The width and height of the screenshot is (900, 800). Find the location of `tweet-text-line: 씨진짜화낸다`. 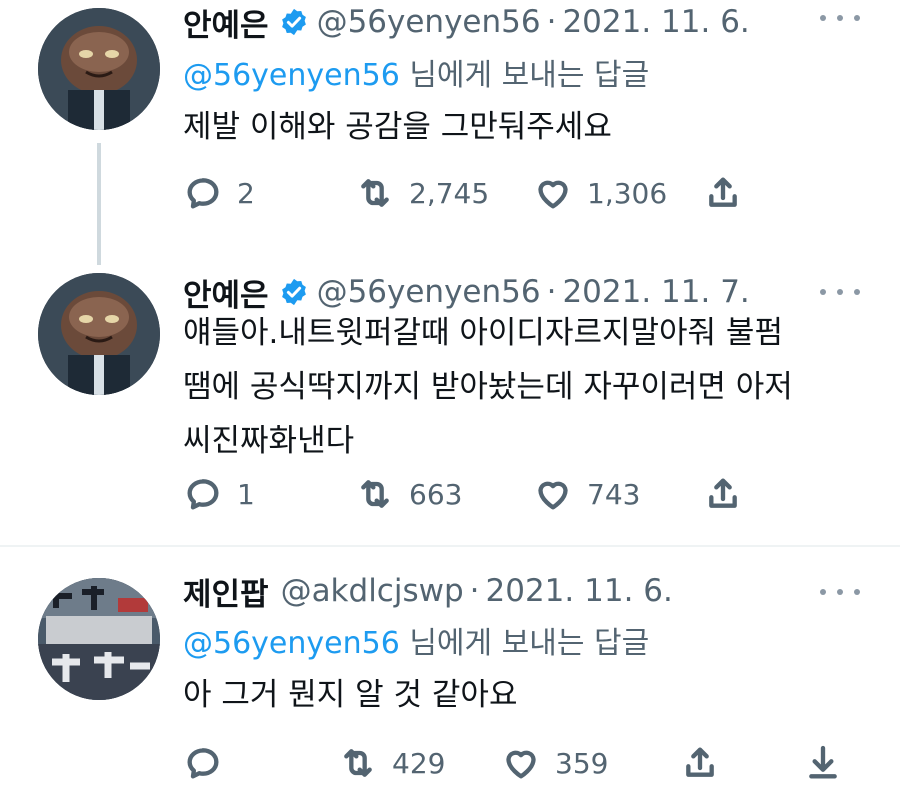

tweet-text-line: 씨진짜화낸다 is located at coordinates (269, 441).